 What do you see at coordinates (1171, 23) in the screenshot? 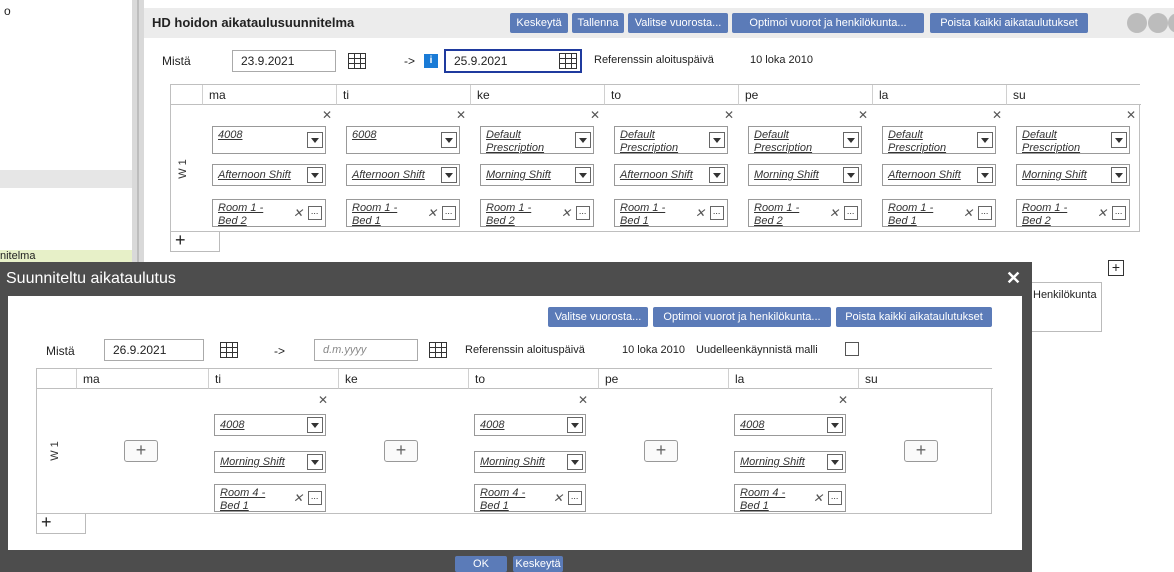
I see `nav-more-icon` at bounding box center [1171, 23].